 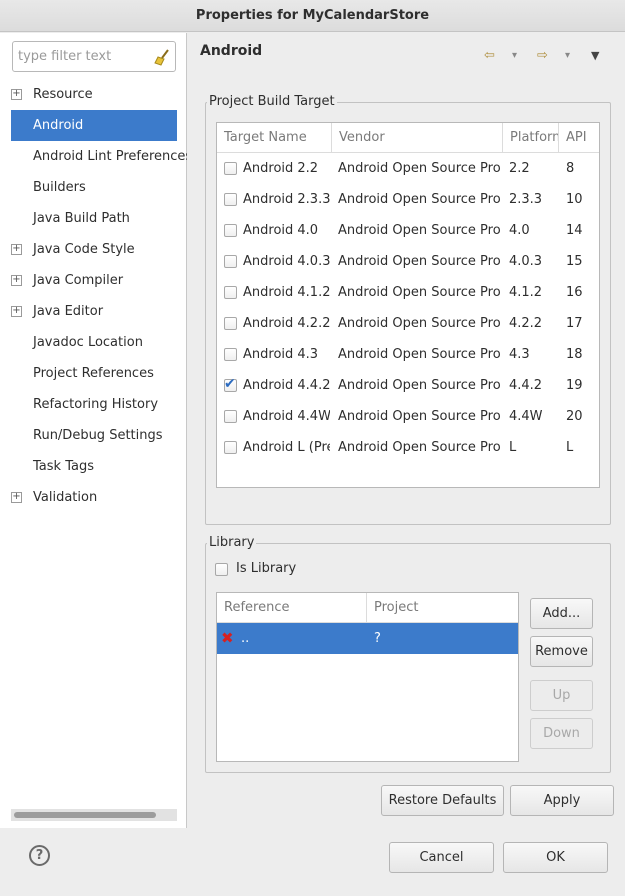 I want to click on library-table: Reference Project ✖ .. ?, so click(x=367, y=677).